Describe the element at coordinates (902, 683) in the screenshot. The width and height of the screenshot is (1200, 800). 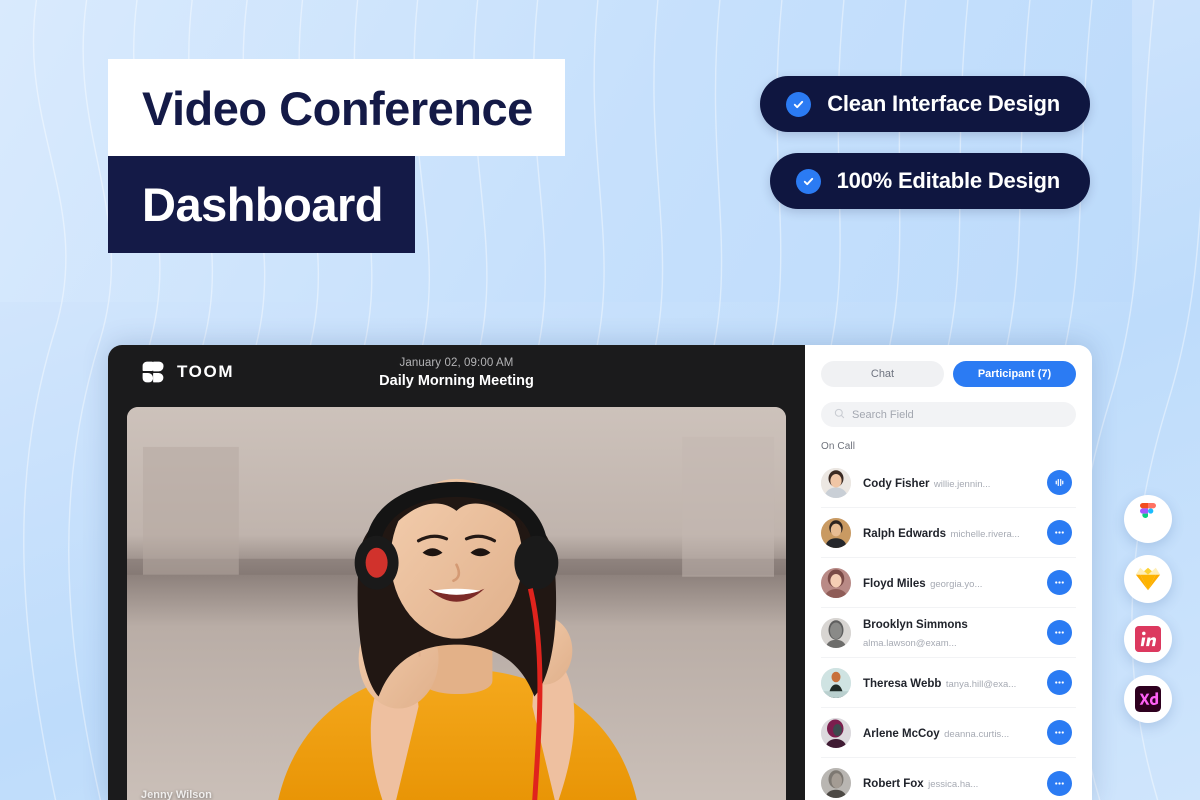
I see `participant-name: Theresa Webb` at that location.